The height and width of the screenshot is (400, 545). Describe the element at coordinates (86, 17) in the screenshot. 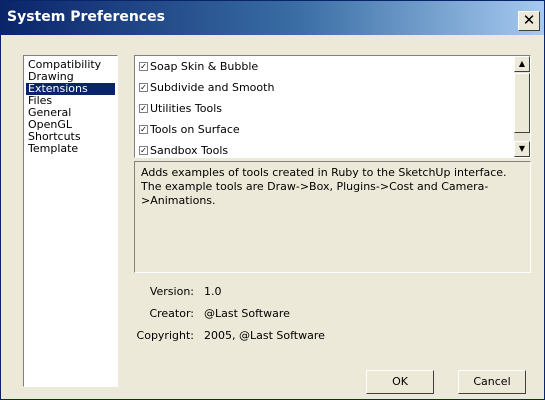

I see `window-title: System Preferences` at that location.